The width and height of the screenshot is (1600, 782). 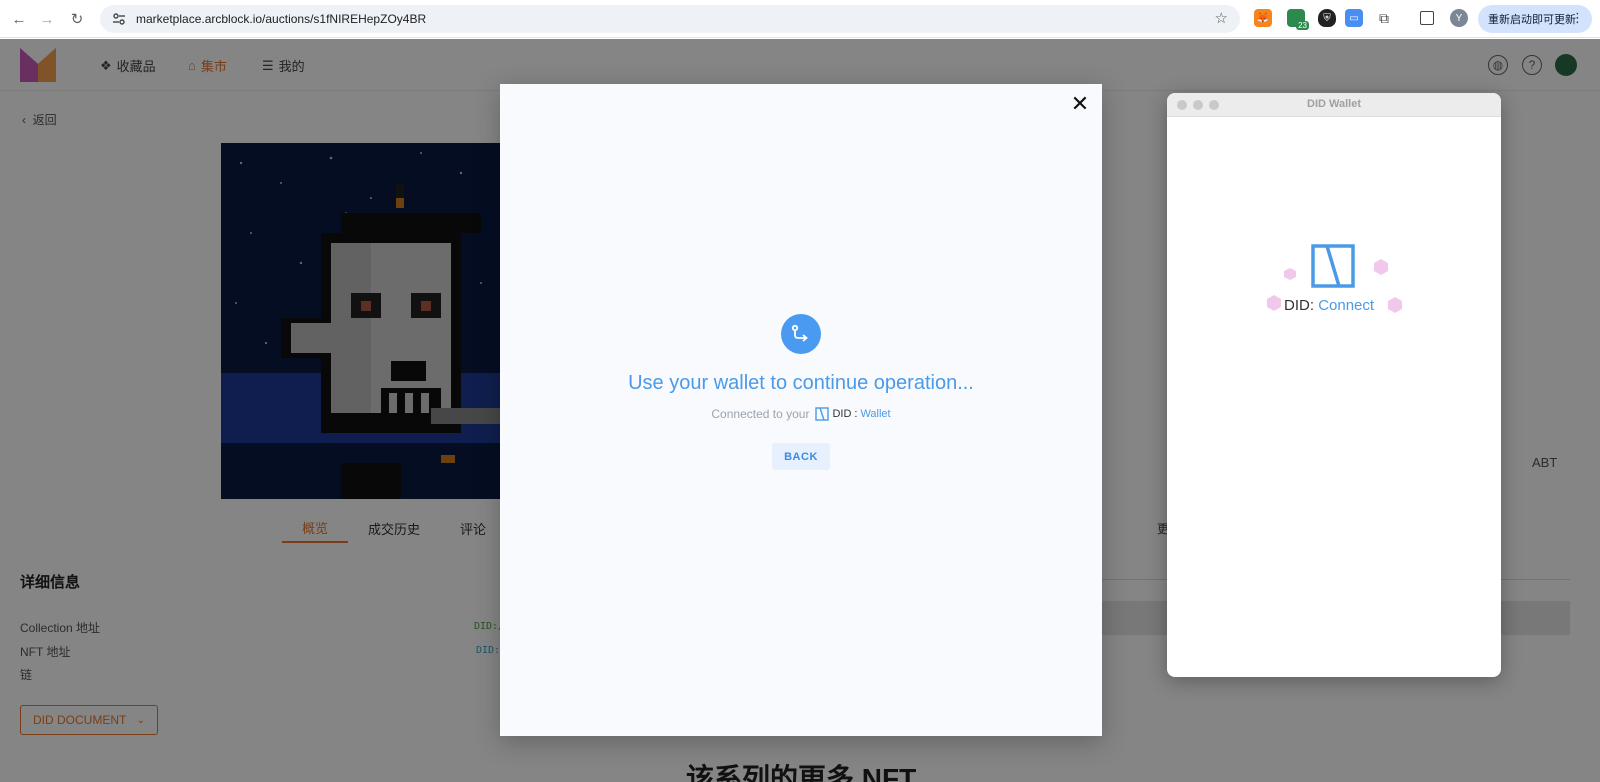 I want to click on did-connect-connect-text: Connect, so click(x=1346, y=305).